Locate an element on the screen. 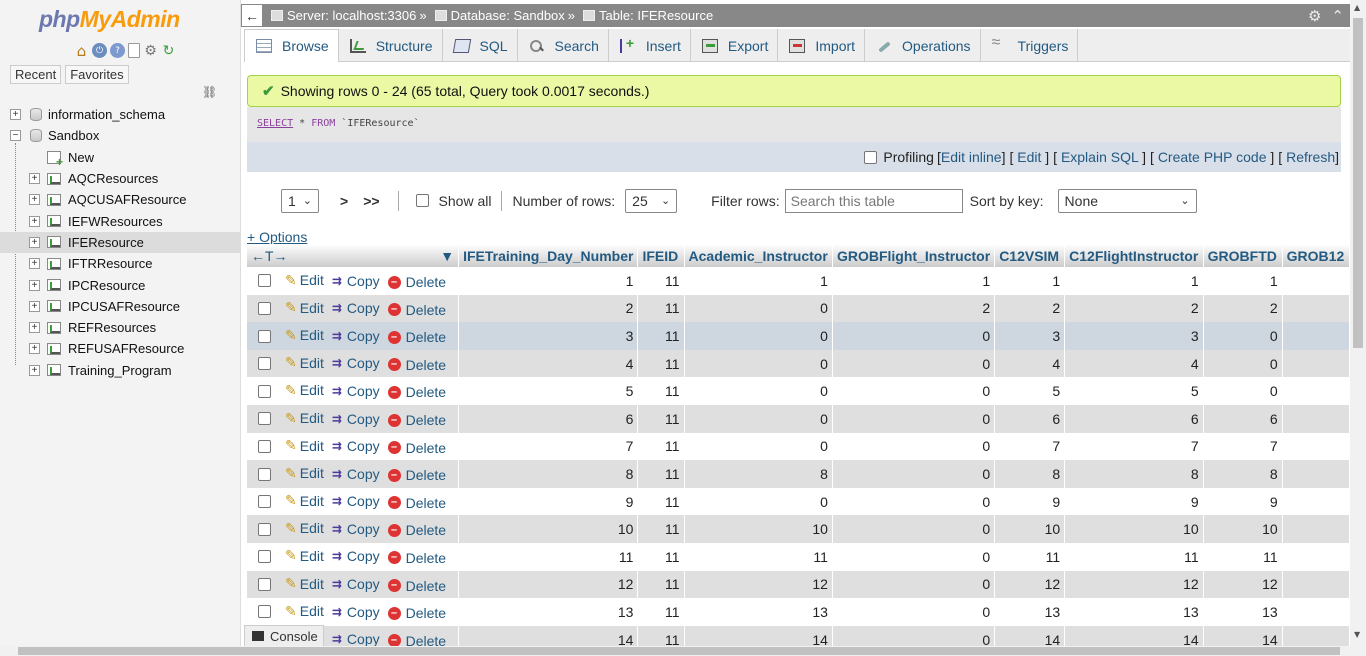  recent-tab: Recent is located at coordinates (36, 74).